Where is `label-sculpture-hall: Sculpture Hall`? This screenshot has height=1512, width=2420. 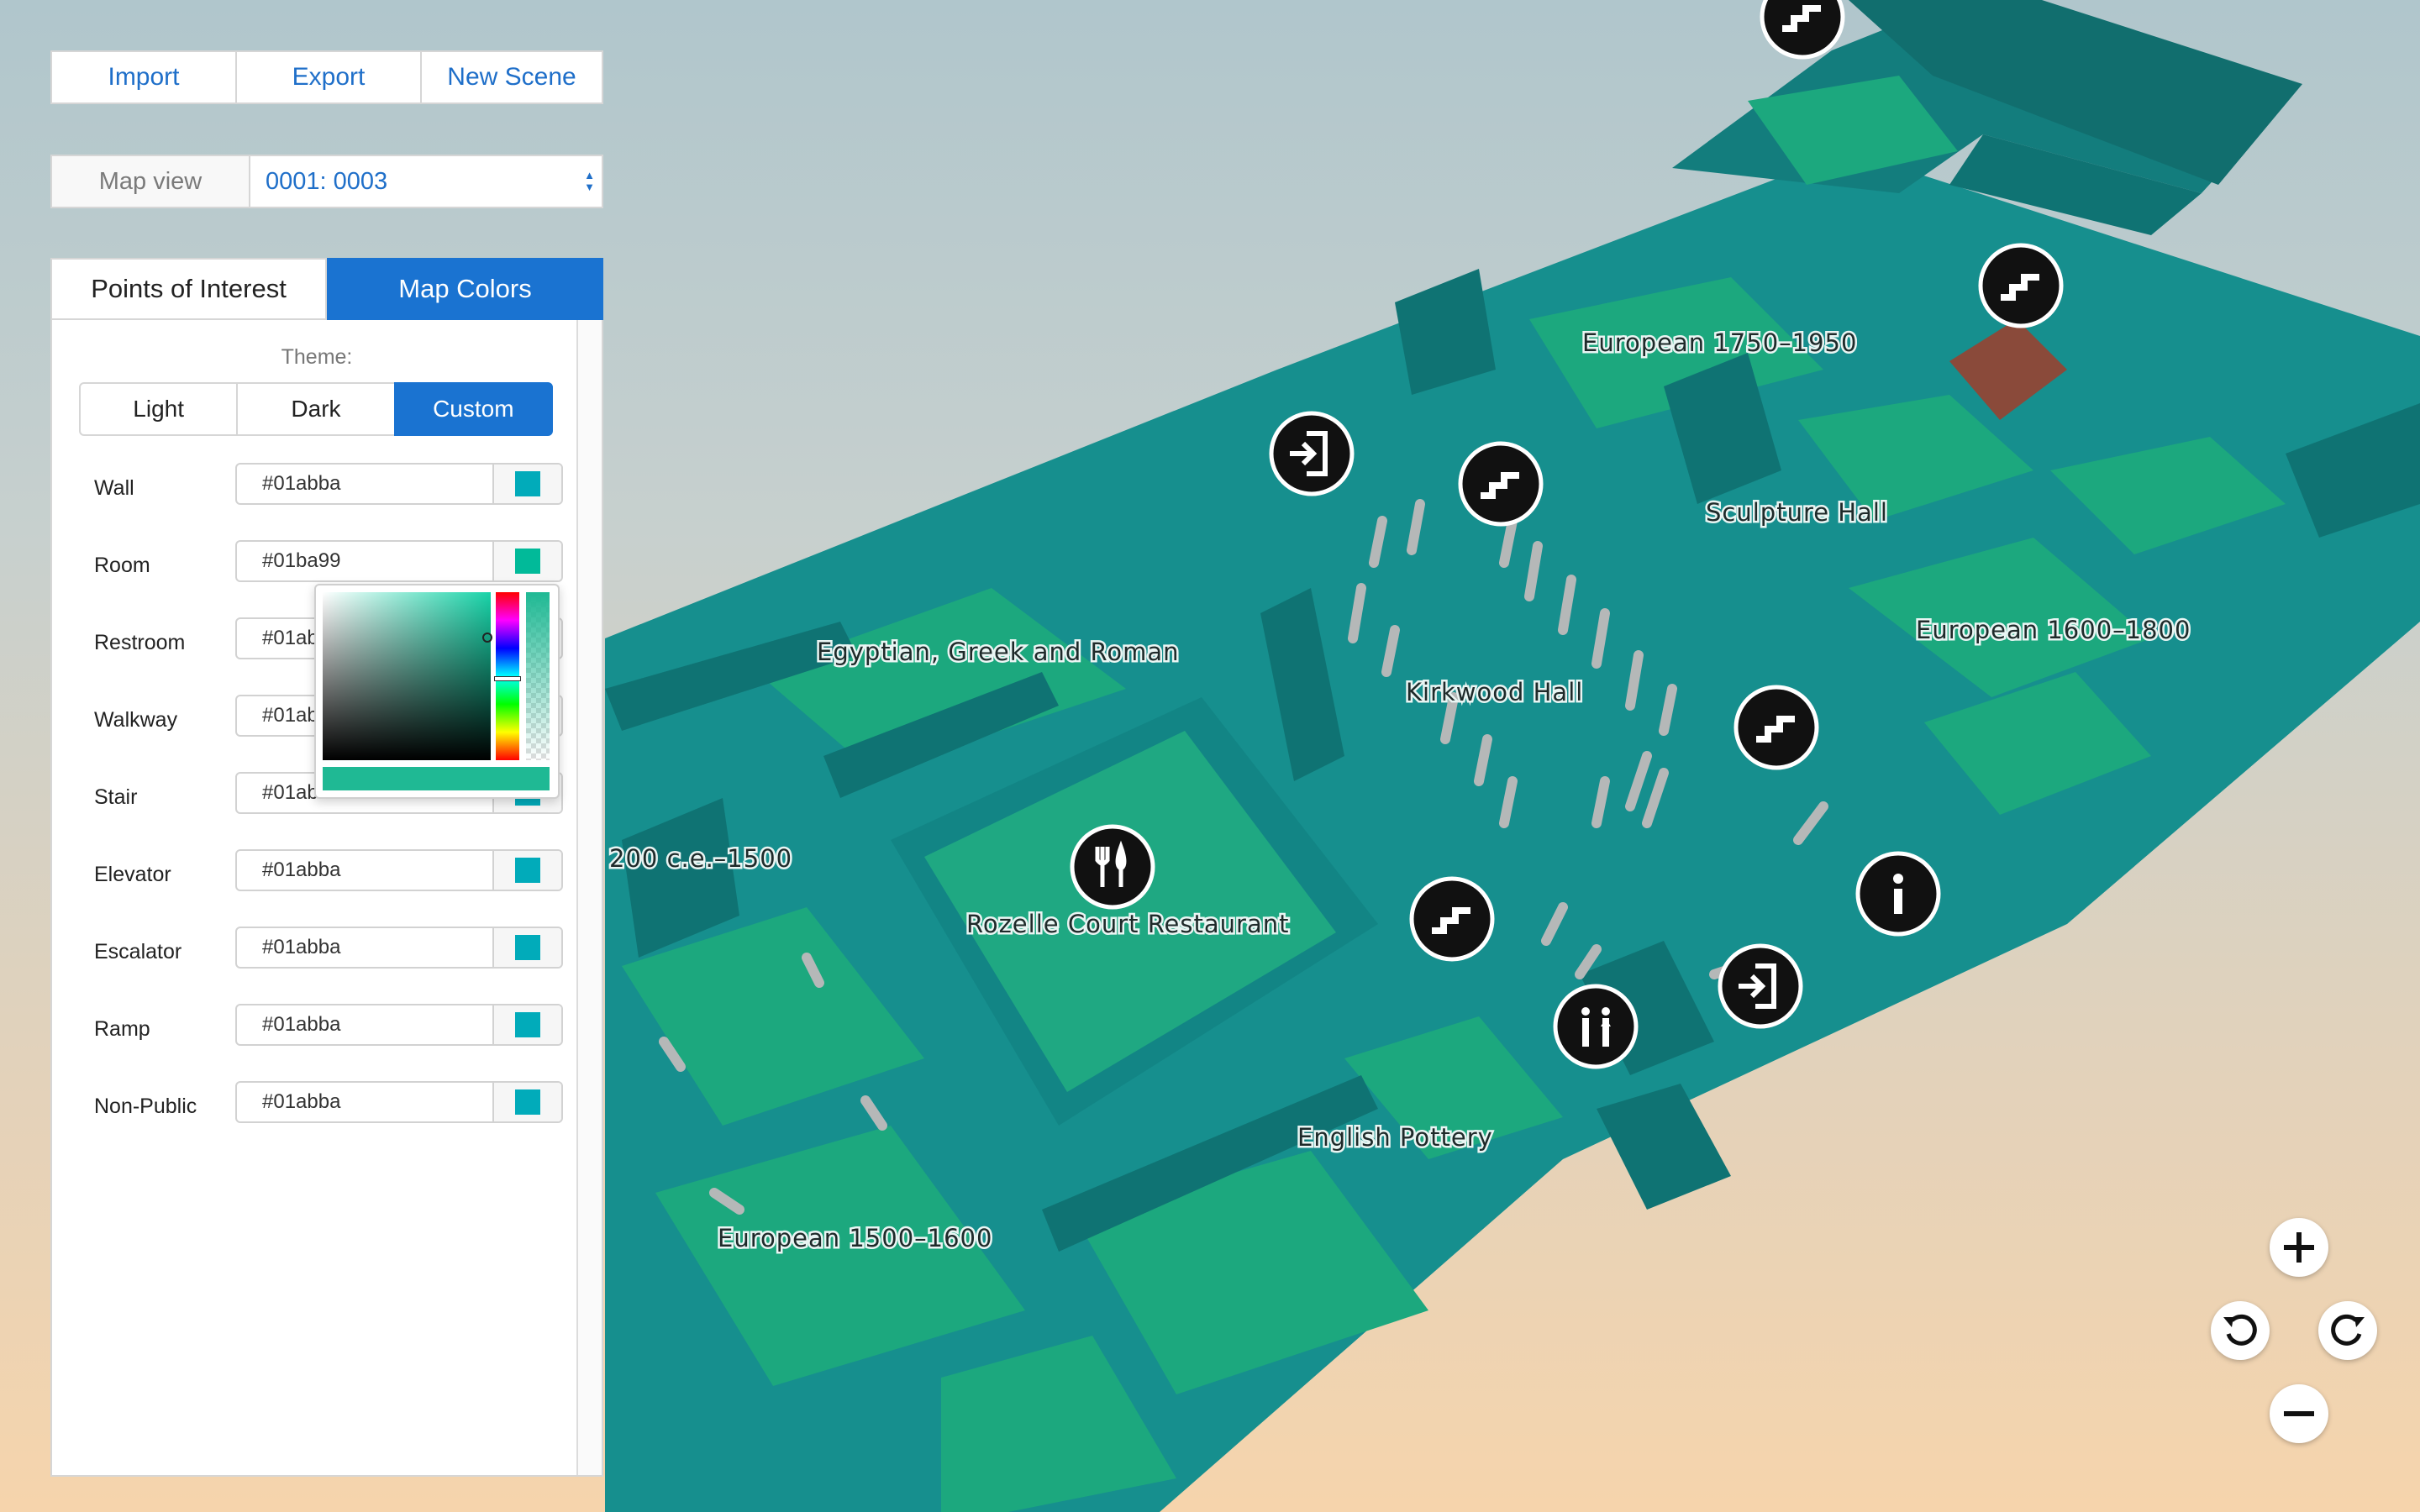
label-sculpture-hall: Sculpture Hall is located at coordinates (1797, 512).